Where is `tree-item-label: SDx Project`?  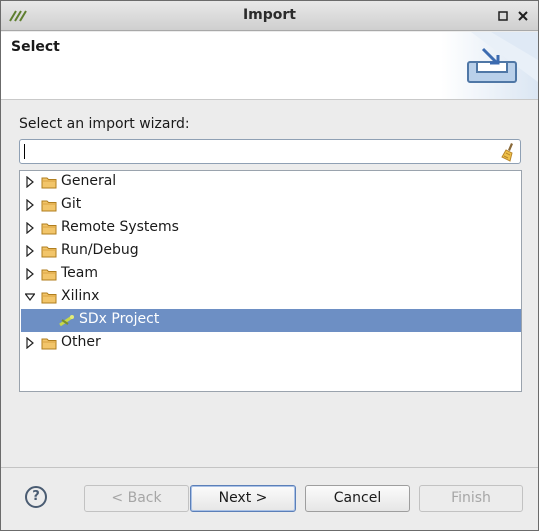
tree-item-label: SDx Project is located at coordinates (119, 319).